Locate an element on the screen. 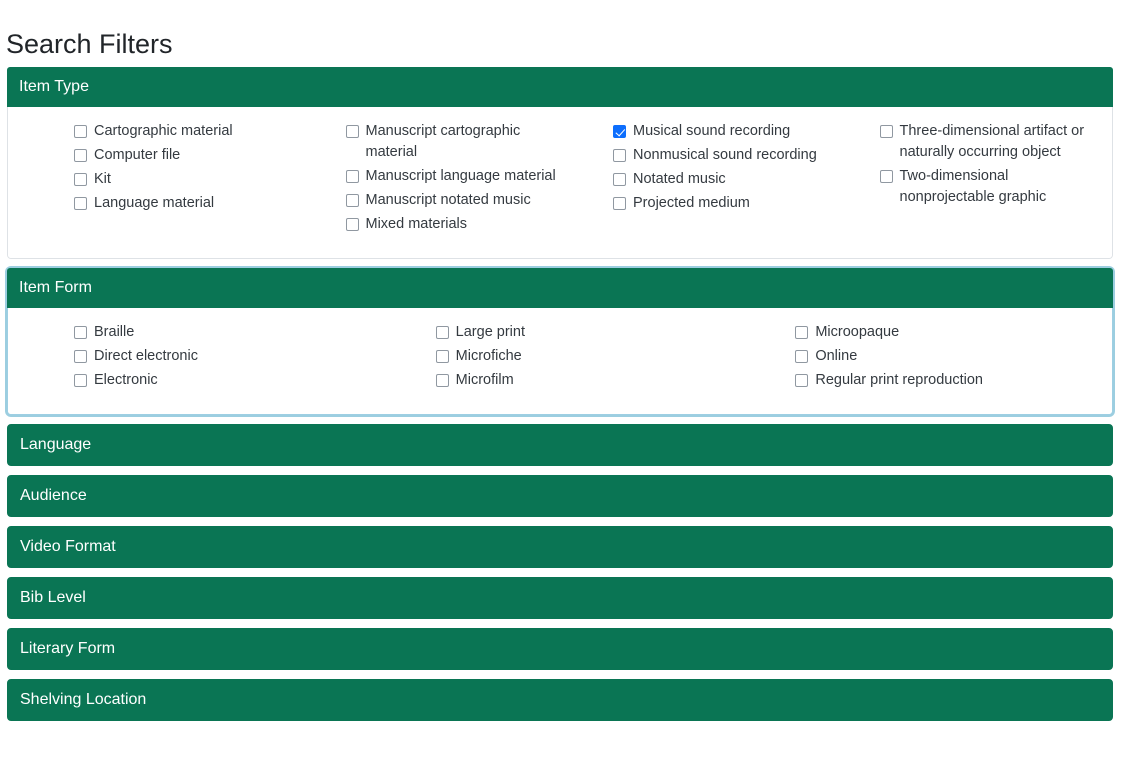 The width and height of the screenshot is (1125, 764). checkbox-row: Braille is located at coordinates (227, 332).